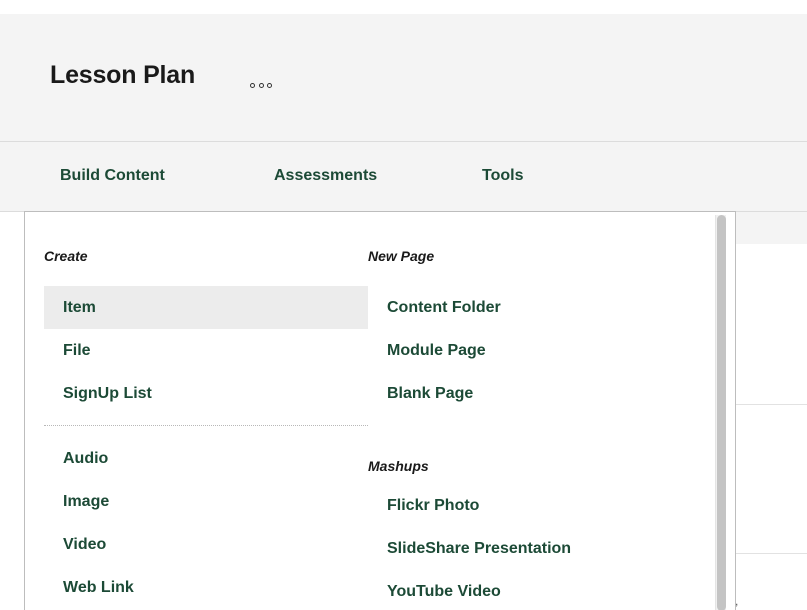 The width and height of the screenshot is (807, 610). I want to click on menu-item-module-page: Module Page, so click(533, 350).